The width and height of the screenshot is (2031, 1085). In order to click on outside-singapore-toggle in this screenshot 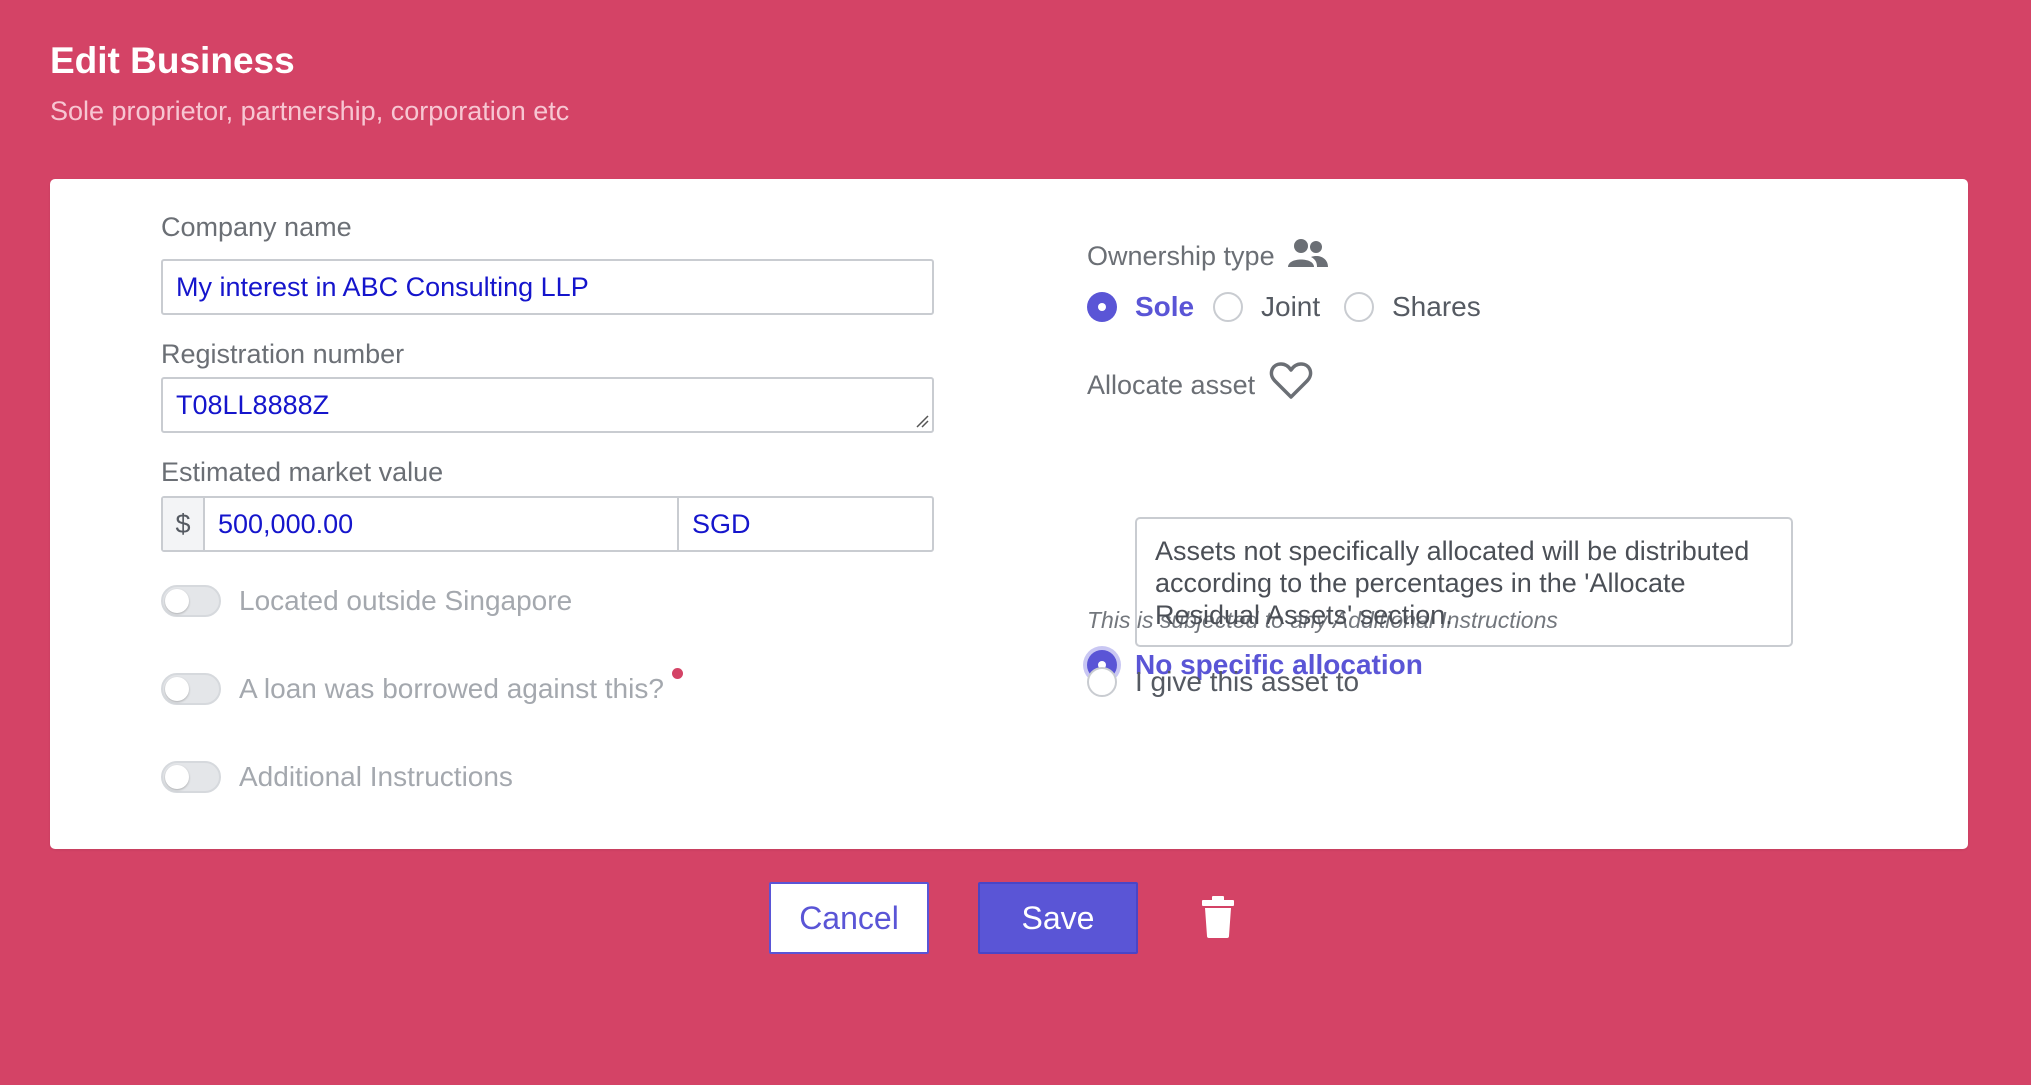, I will do `click(191, 601)`.